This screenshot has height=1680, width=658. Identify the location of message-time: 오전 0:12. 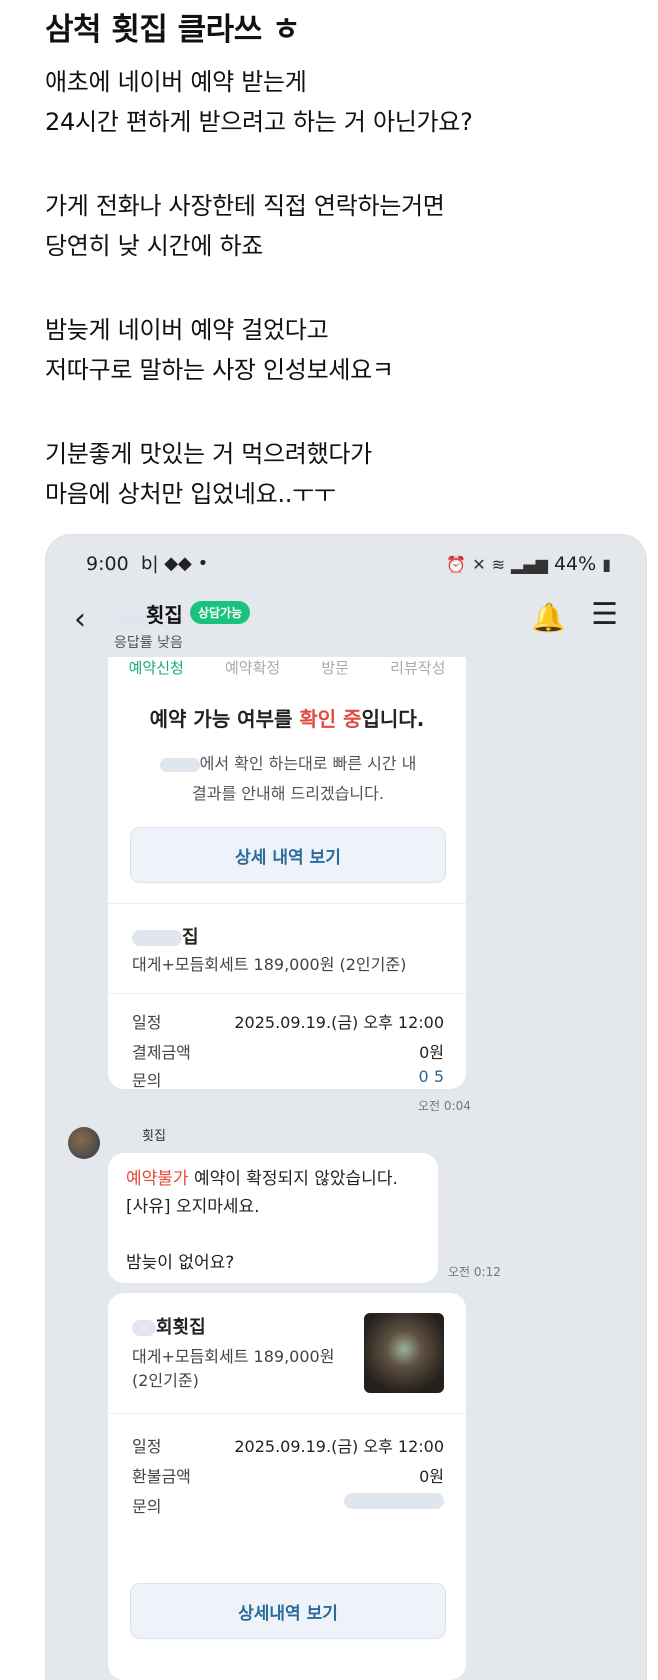
(474, 1272).